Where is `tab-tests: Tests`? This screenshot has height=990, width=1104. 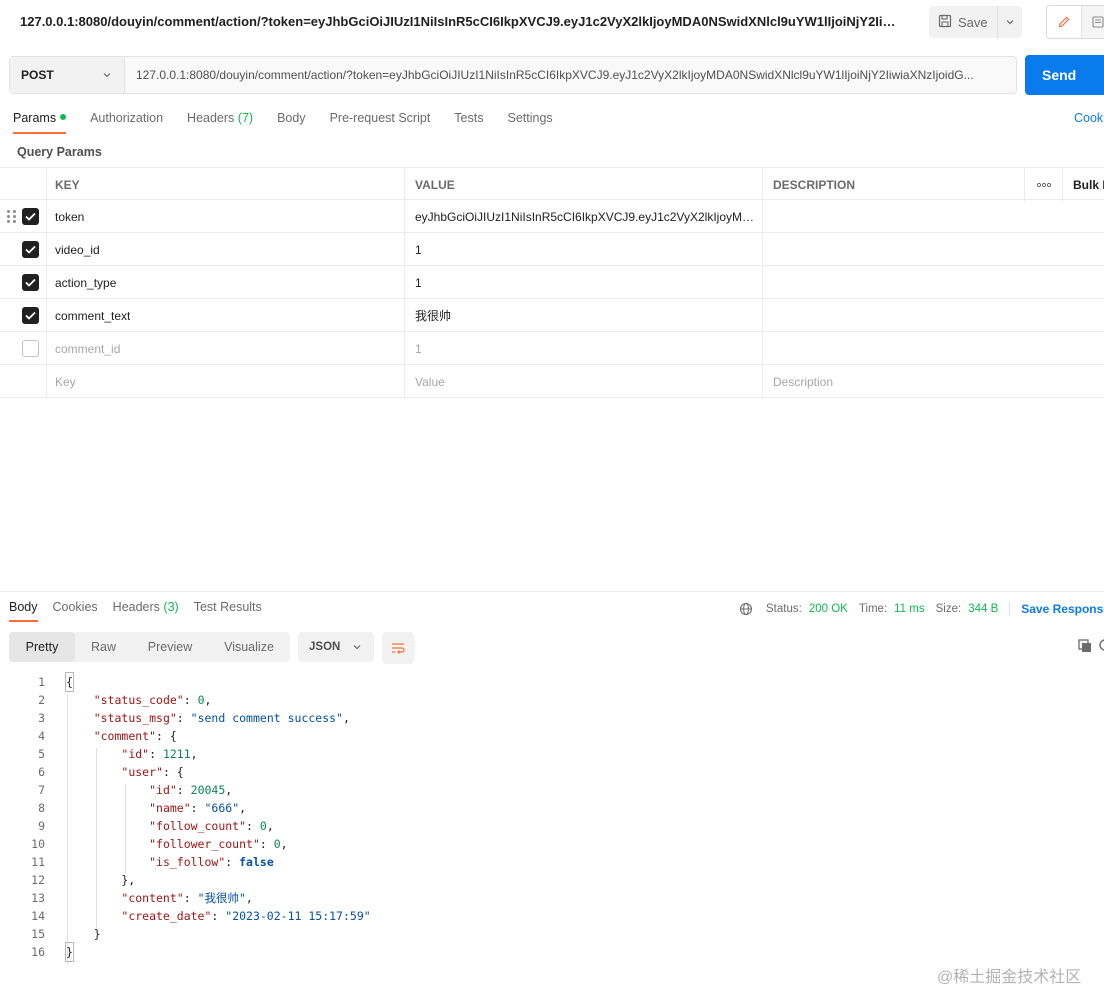 tab-tests: Tests is located at coordinates (468, 119).